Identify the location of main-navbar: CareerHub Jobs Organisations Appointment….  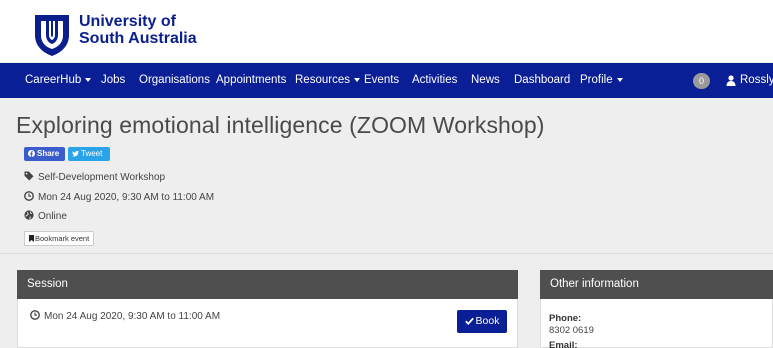
(386, 80).